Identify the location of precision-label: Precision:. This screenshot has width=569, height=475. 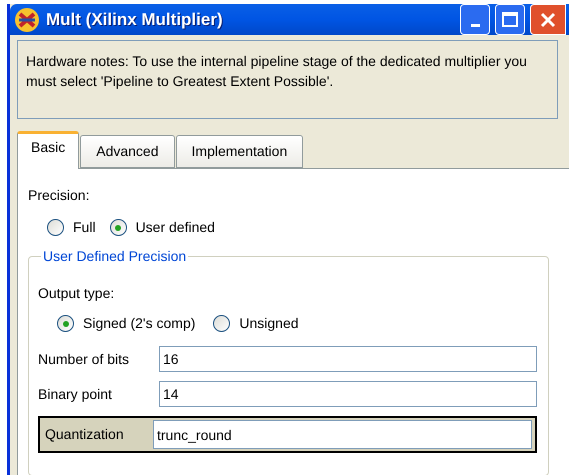
(59, 195).